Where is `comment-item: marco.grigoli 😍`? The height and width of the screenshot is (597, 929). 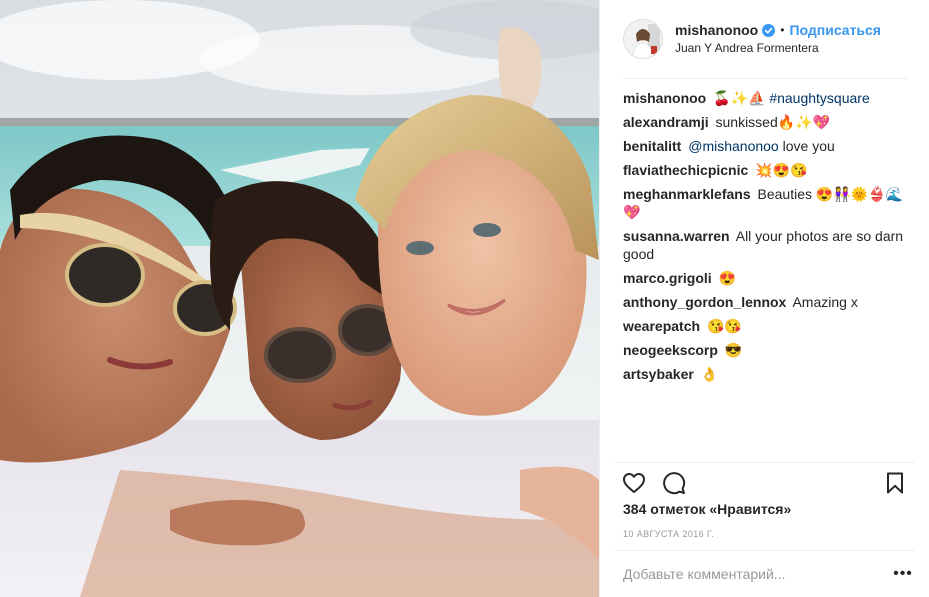
comment-item: marco.grigoli 😍 is located at coordinates (766, 278).